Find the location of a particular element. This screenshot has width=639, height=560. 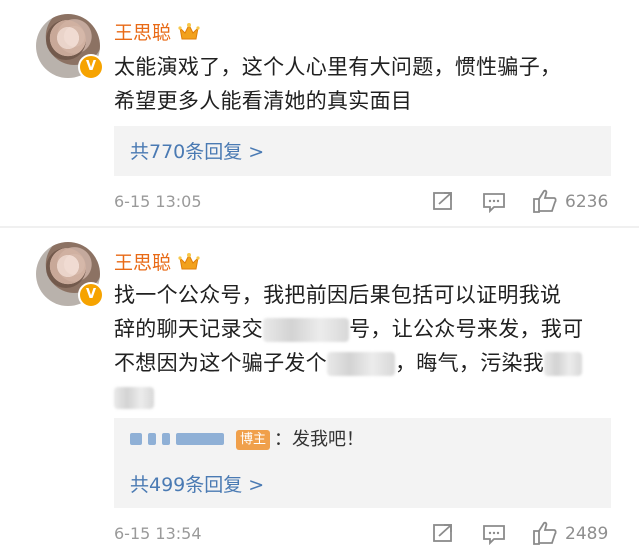

like-count: 6236 is located at coordinates (587, 202).